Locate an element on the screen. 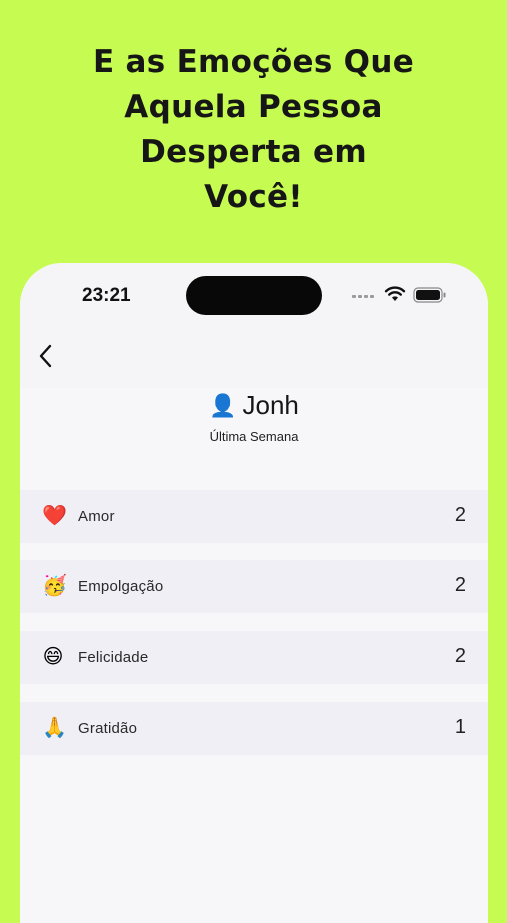 The width and height of the screenshot is (507, 923). navigation-bar is located at coordinates (254, 355).